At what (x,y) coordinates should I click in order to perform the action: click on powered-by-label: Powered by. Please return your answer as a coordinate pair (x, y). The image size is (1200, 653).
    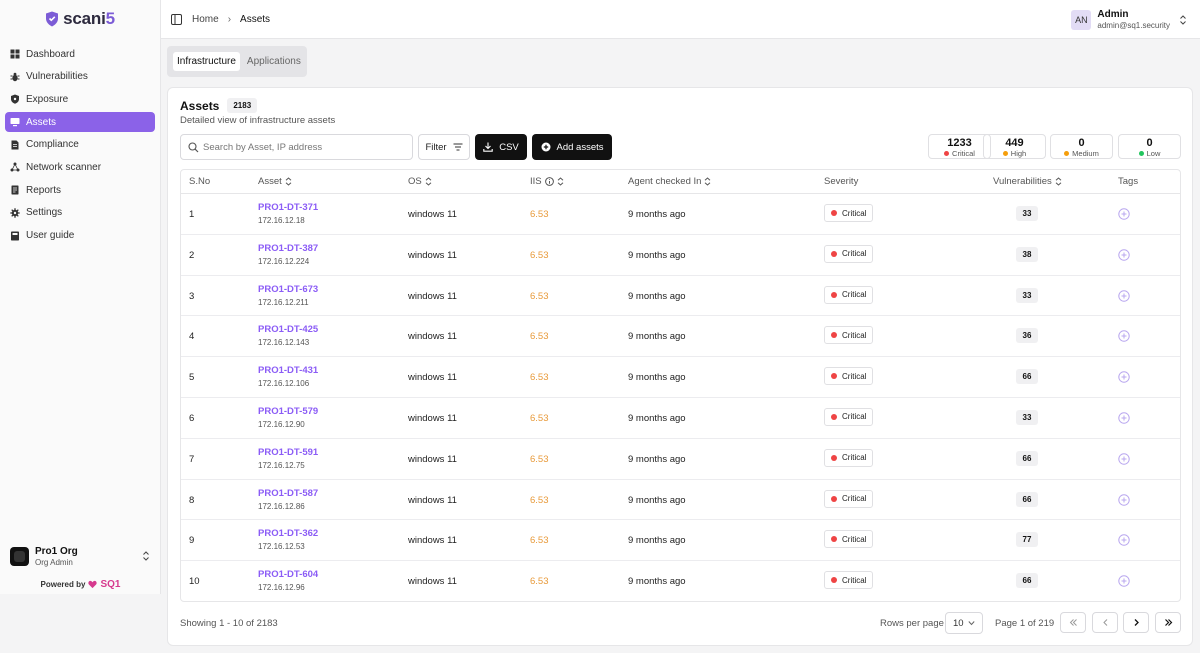
    Looking at the image, I should click on (63, 584).